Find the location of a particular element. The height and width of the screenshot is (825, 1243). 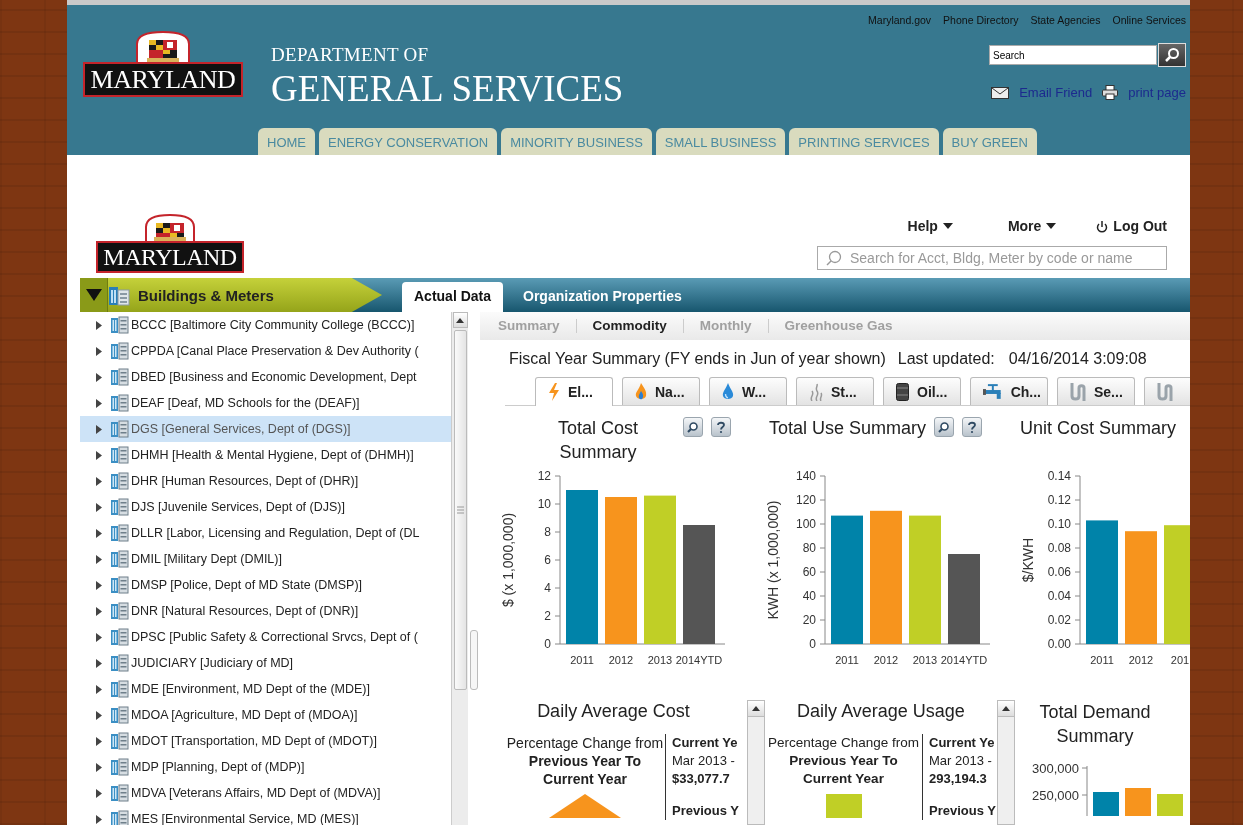

utility-link: Phone Directory is located at coordinates (981, 20).